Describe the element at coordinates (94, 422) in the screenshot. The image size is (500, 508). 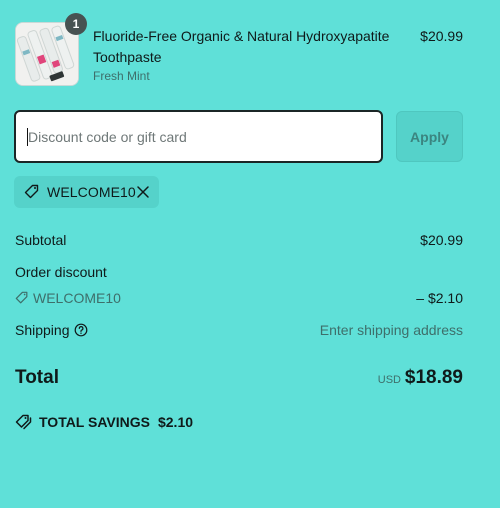
I see `total-savings-label: TOTAL SAVINGS` at that location.